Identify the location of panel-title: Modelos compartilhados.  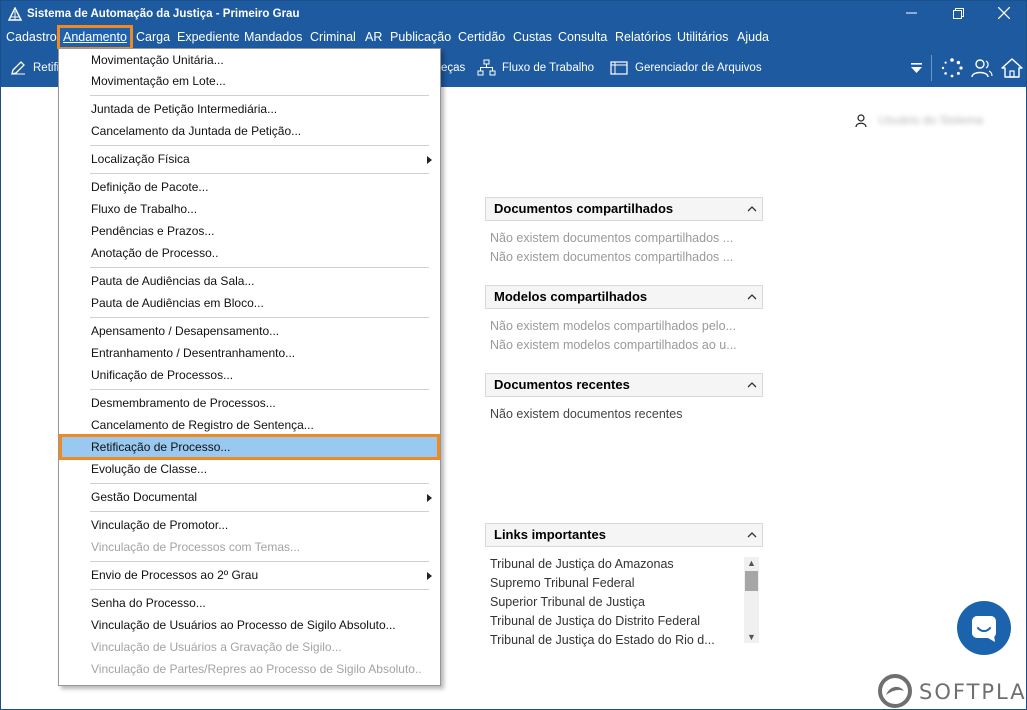
(571, 296).